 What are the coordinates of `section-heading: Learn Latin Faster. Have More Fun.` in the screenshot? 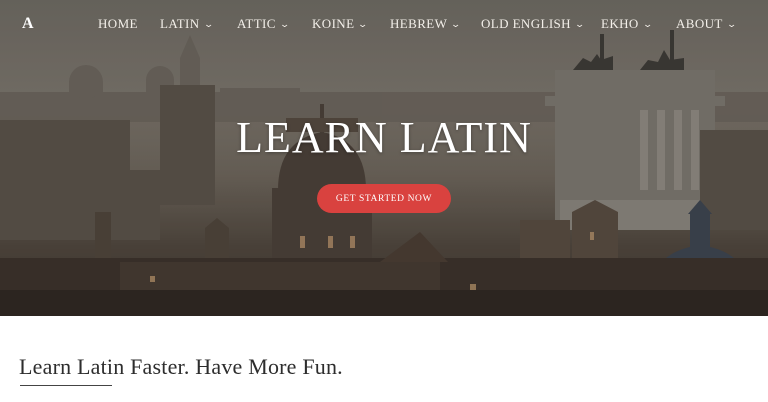 It's located at (181, 366).